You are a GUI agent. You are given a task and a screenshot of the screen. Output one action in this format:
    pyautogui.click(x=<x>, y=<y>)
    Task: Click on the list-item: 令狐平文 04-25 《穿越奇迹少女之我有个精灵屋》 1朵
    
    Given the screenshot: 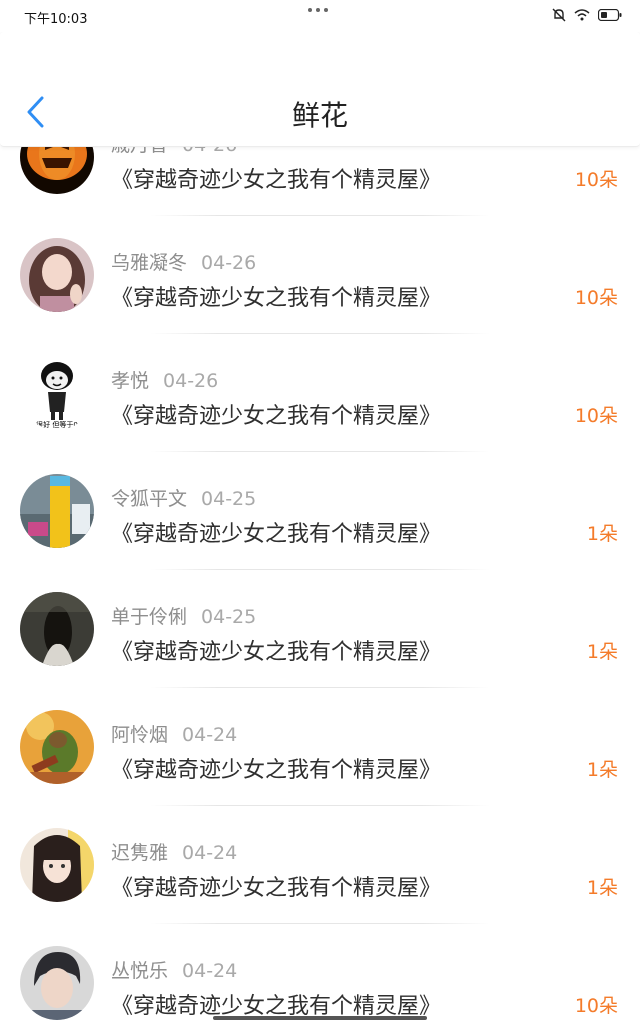 What is the action you would take?
    pyautogui.click(x=320, y=527)
    